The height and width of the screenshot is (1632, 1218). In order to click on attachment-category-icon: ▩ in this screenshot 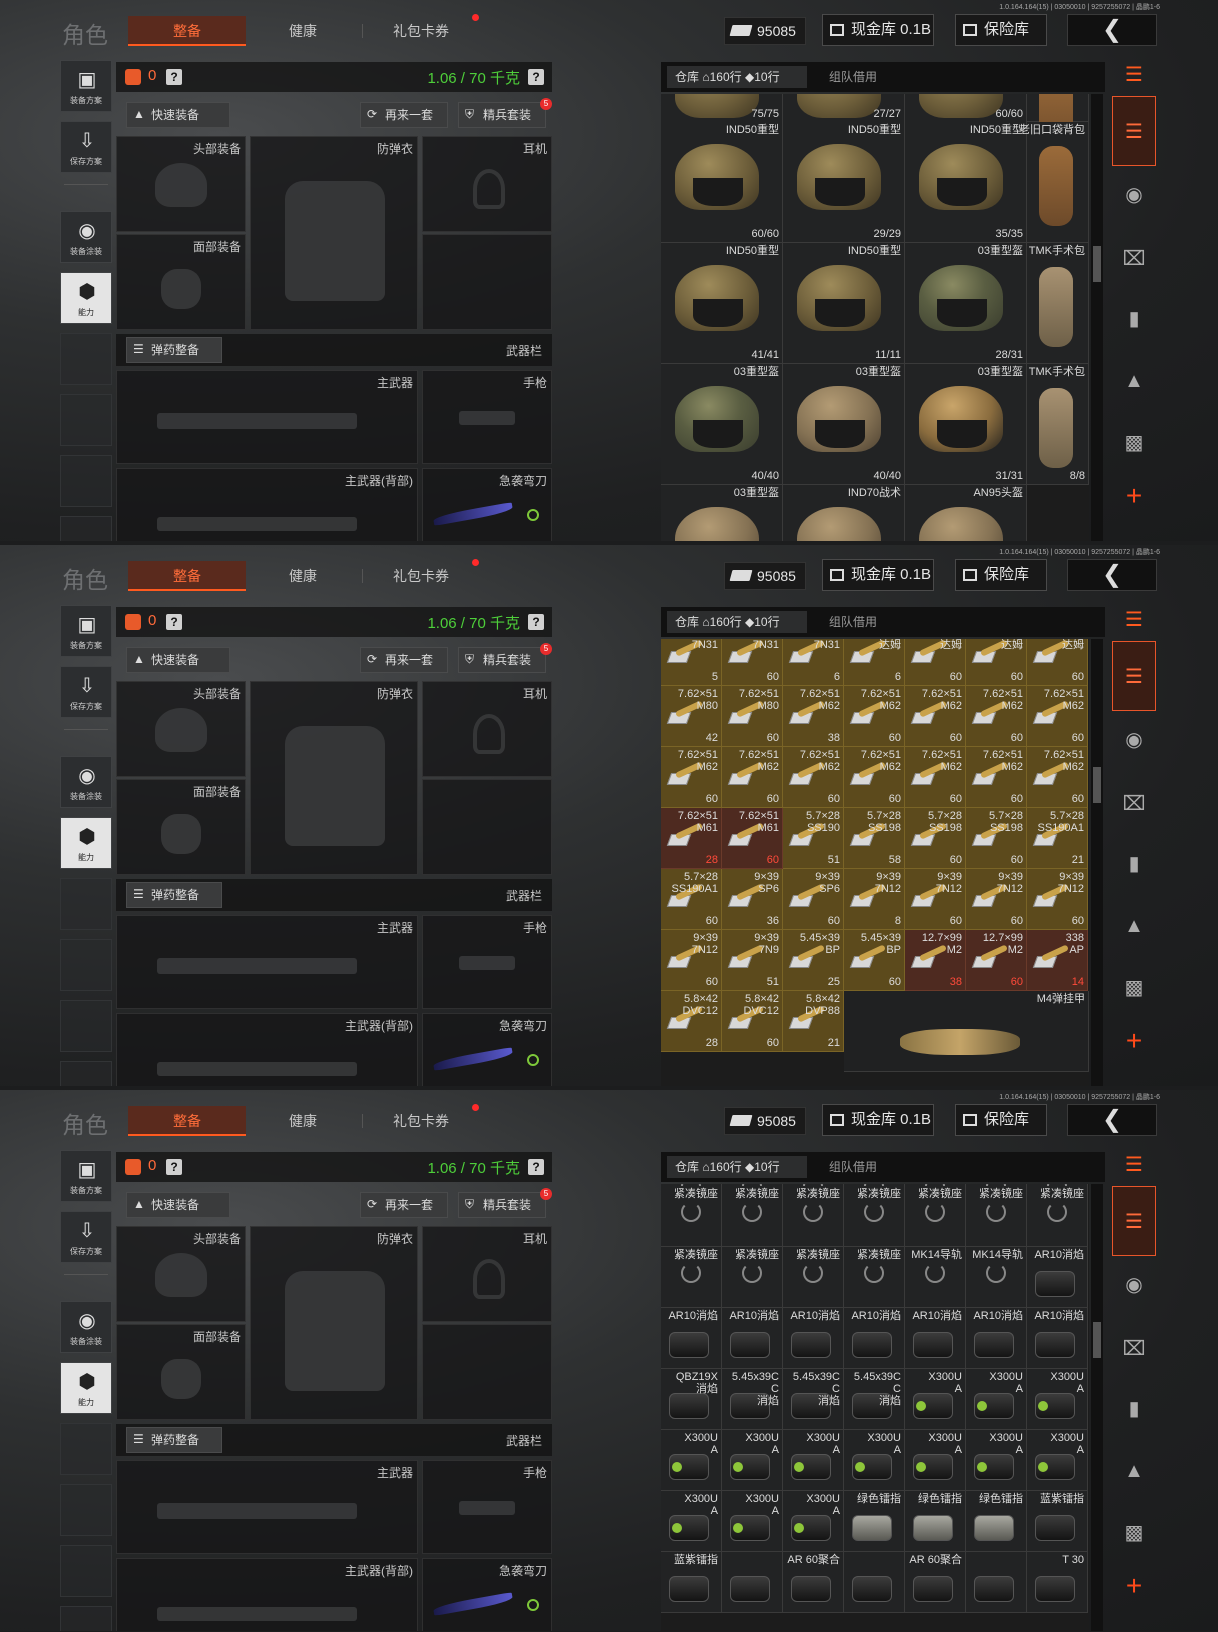, I will do `click(1134, 988)`.